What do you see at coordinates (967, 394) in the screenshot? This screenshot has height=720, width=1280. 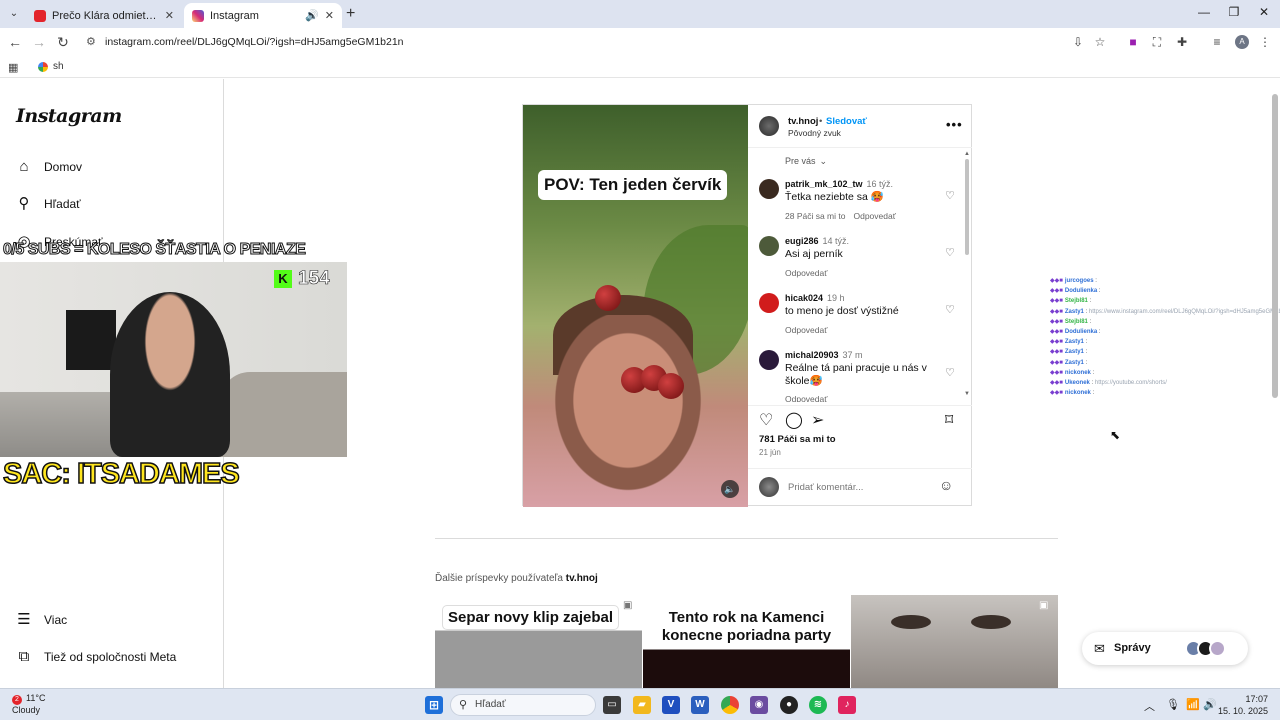 I see `scroll-down-icon: ▼` at bounding box center [967, 394].